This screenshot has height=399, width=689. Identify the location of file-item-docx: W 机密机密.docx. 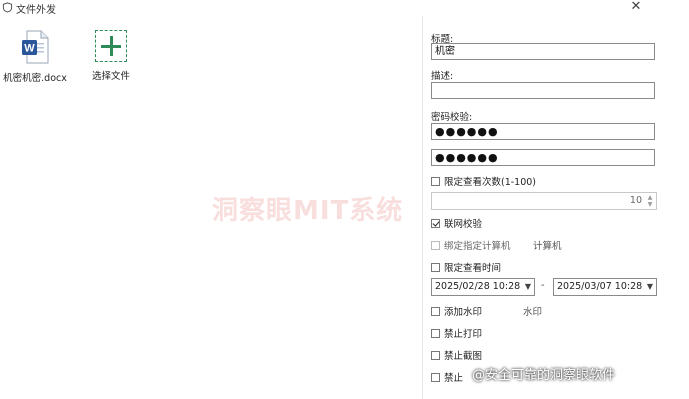
(35, 57).